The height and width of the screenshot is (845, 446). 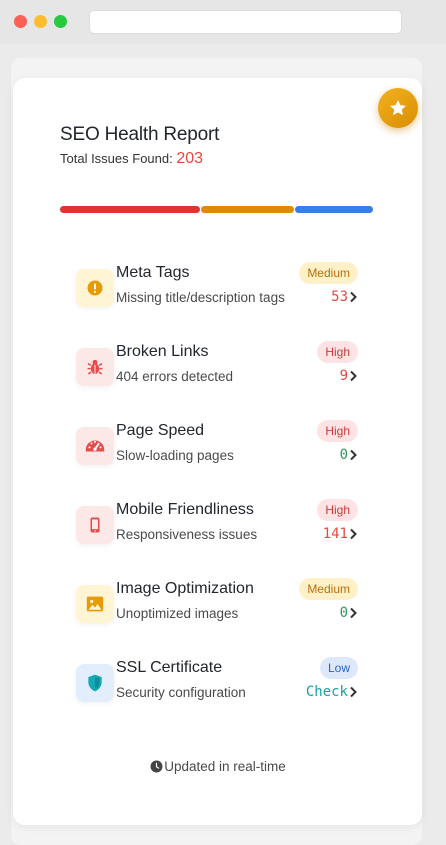 What do you see at coordinates (116, 158) in the screenshot?
I see `total-issues-label: Total Issues Found:` at bounding box center [116, 158].